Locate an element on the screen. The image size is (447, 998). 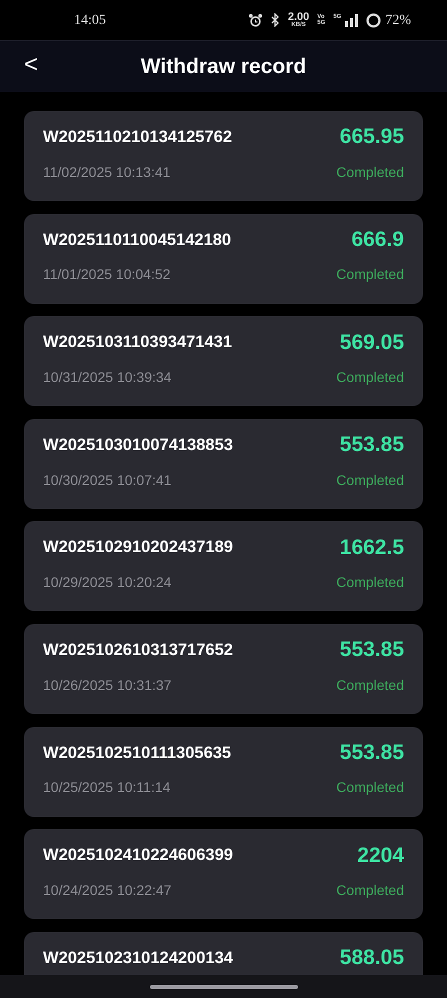
record-card: W2025103110393471431 569.05 10/31/2025 10:39:34 Completed is located at coordinates (223, 361).